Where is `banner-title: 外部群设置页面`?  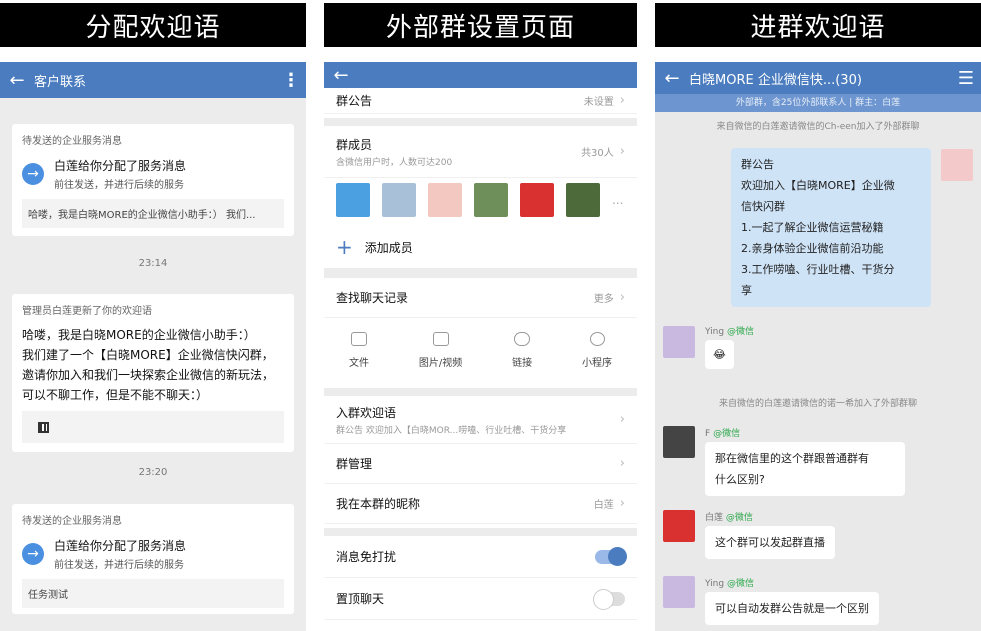 banner-title: 外部群设置页面 is located at coordinates (480, 25).